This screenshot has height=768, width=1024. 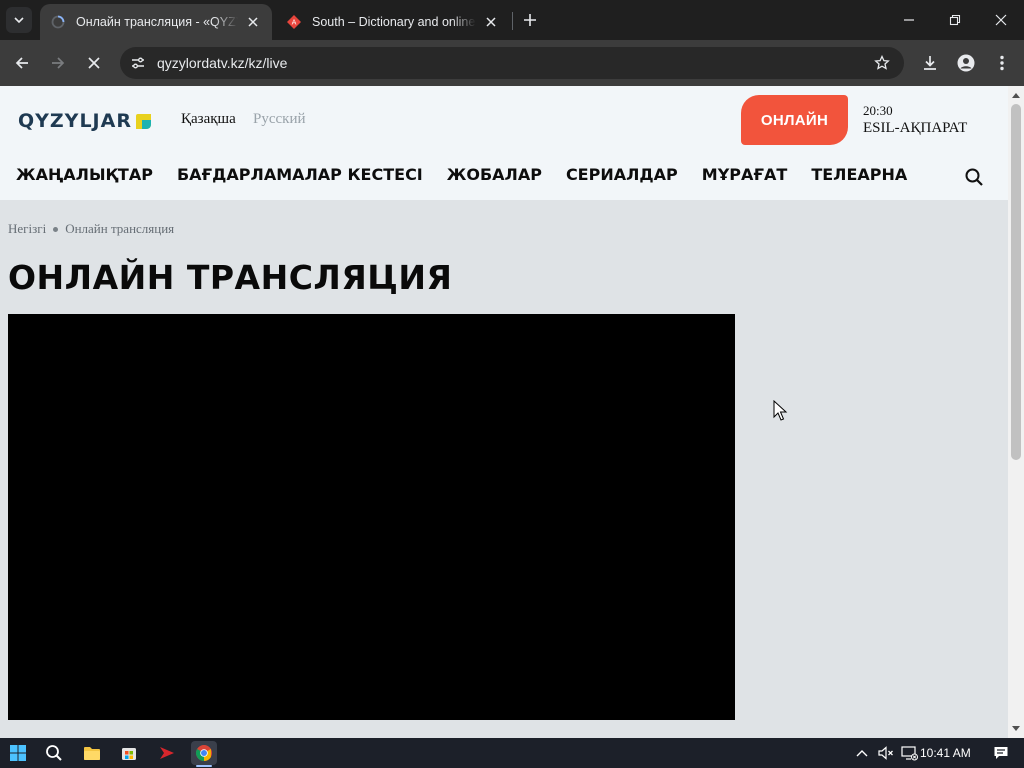 What do you see at coordinates (945, 753) in the screenshot?
I see `taskbar-clock: 10:41 AM` at bounding box center [945, 753].